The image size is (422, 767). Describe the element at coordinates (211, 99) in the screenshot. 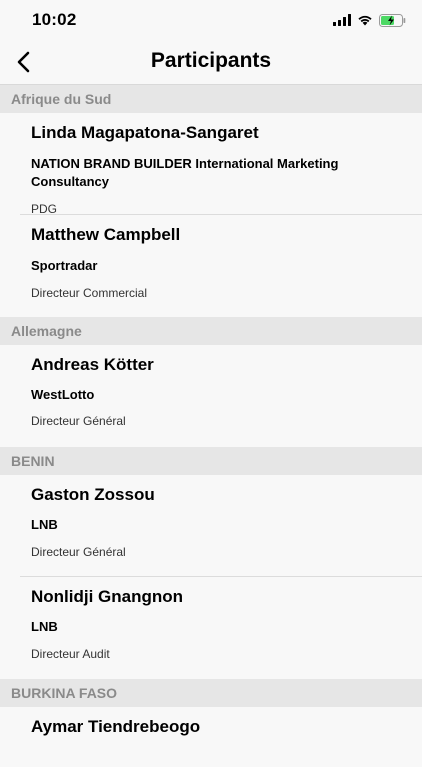

I see `section-header: Afrique du Sud` at that location.